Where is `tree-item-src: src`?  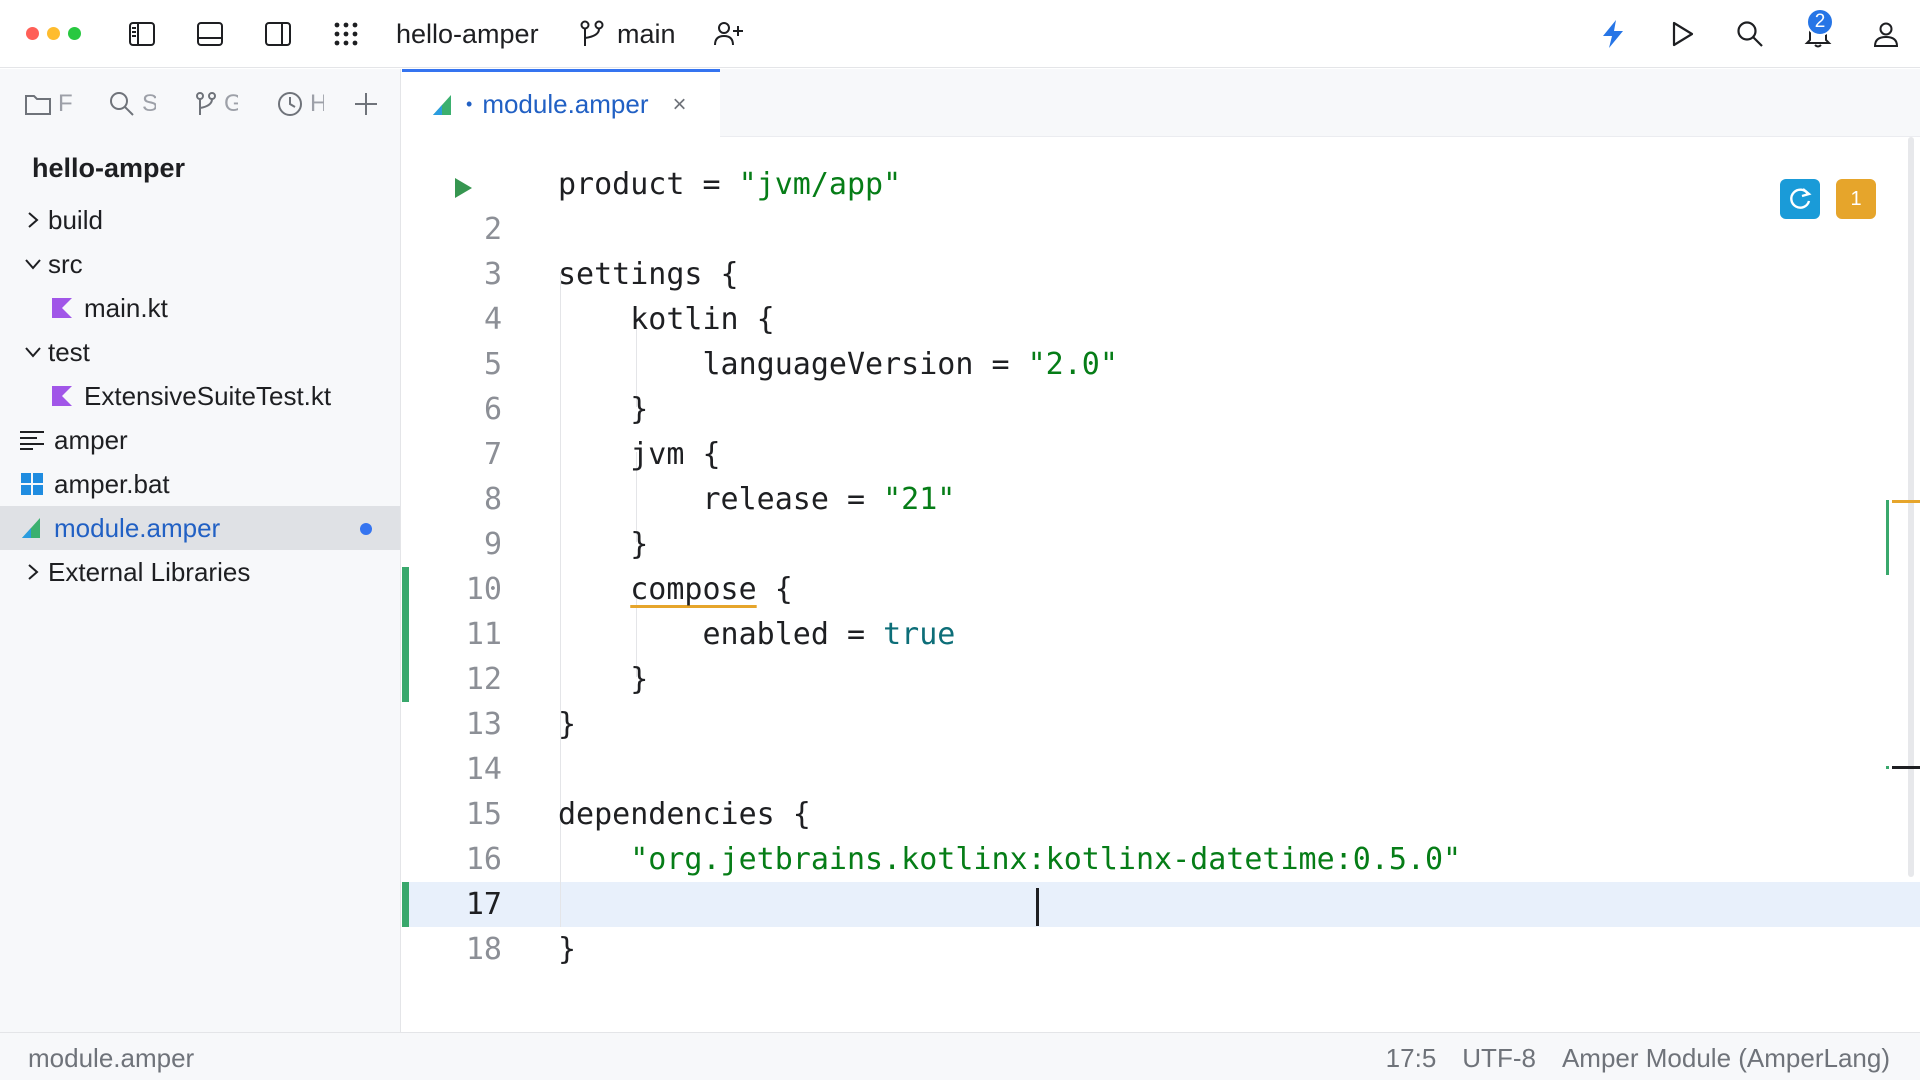
tree-item-src: src is located at coordinates (200, 264).